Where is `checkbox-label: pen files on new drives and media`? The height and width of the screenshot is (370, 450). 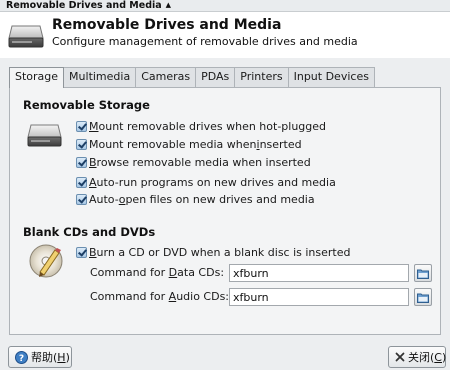
checkbox-label: pen files on new drives and media is located at coordinates (220, 199).